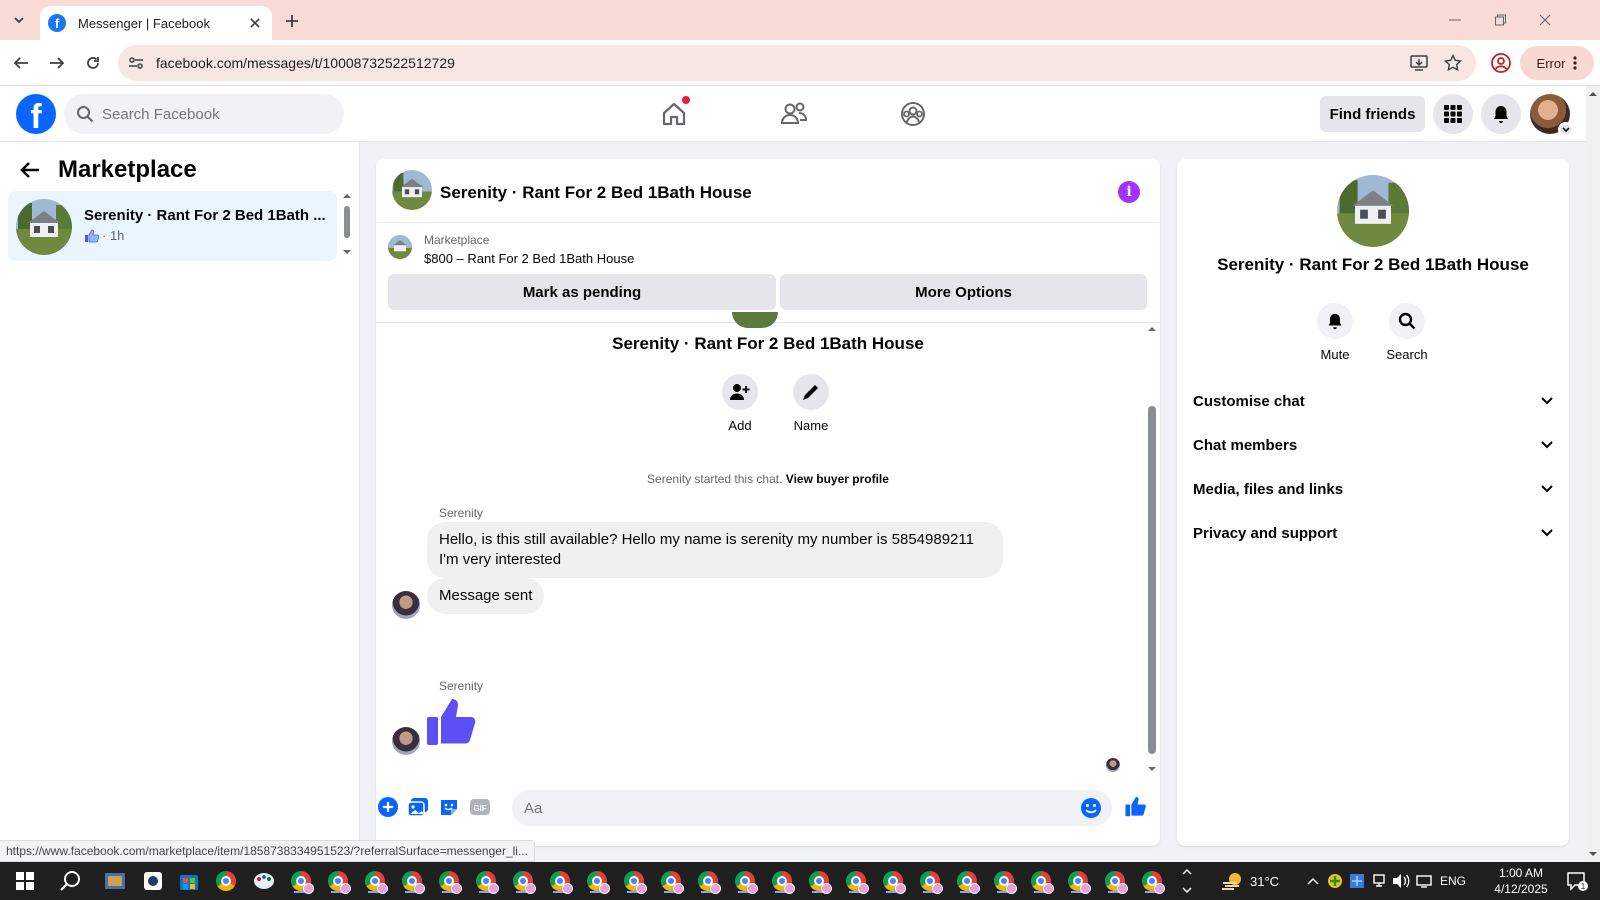 Image resolution: width=1600 pixels, height=900 pixels. What do you see at coordinates (740, 403) in the screenshot?
I see `add-member-button: Add` at bounding box center [740, 403].